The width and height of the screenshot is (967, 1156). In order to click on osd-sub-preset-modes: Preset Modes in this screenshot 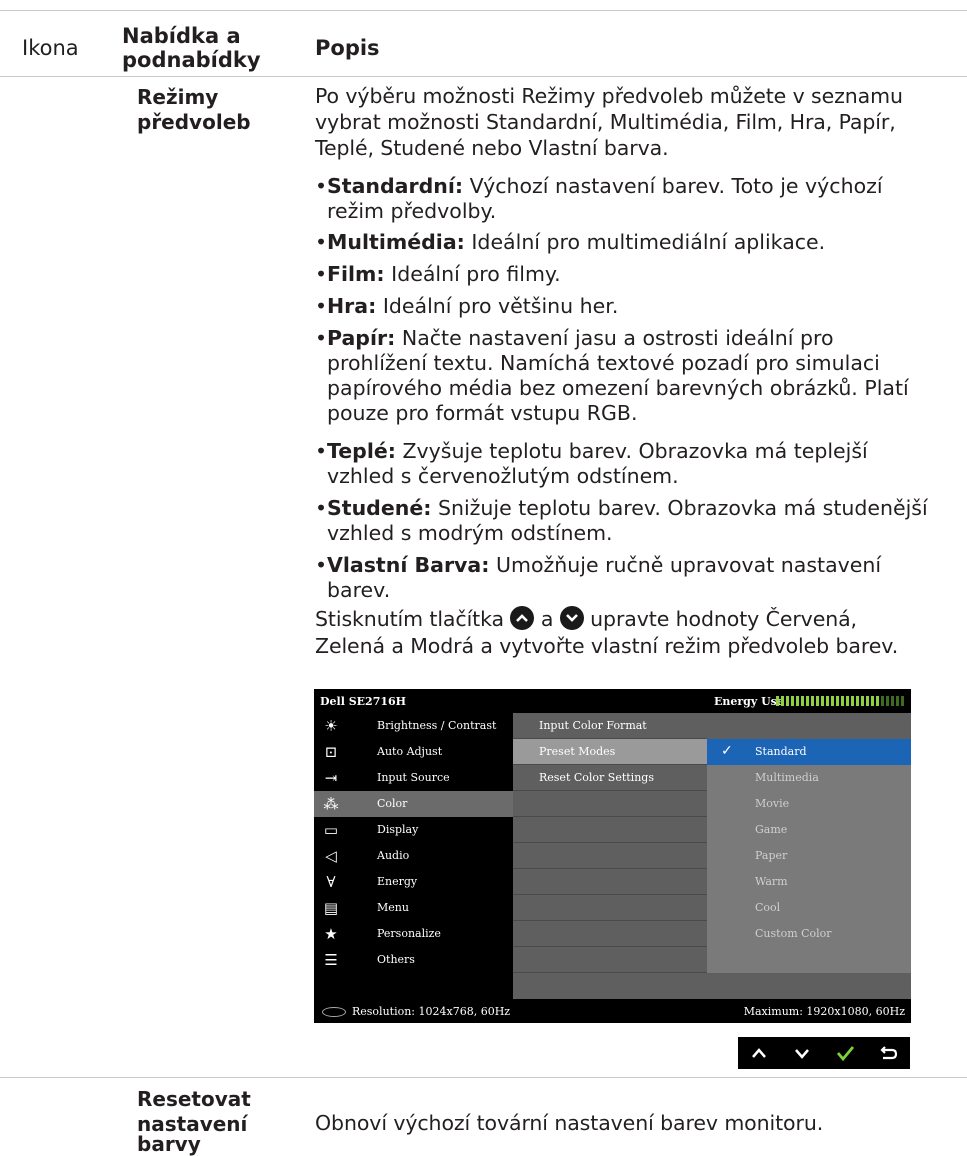, I will do `click(610, 752)`.